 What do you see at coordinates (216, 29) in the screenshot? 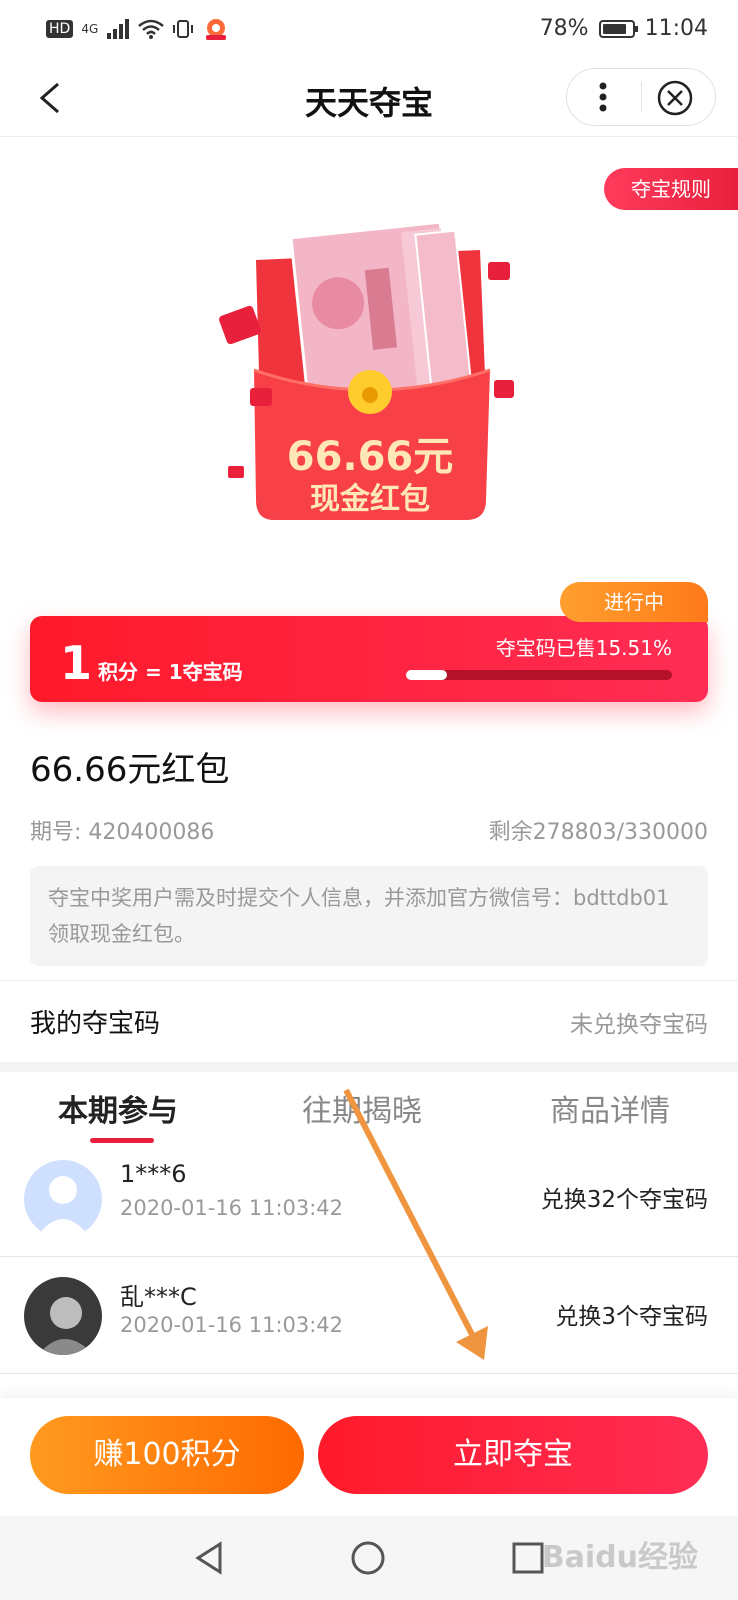
I see `app-notification-icon` at bounding box center [216, 29].